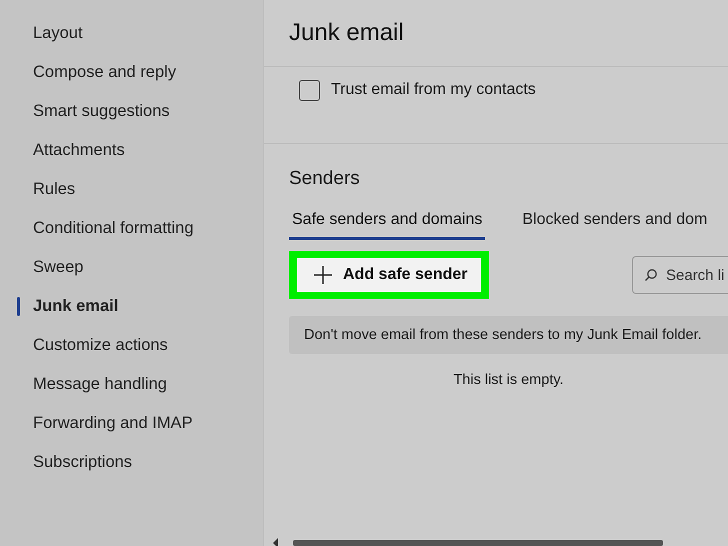  What do you see at coordinates (309, 90) in the screenshot?
I see `checkbox` at bounding box center [309, 90].